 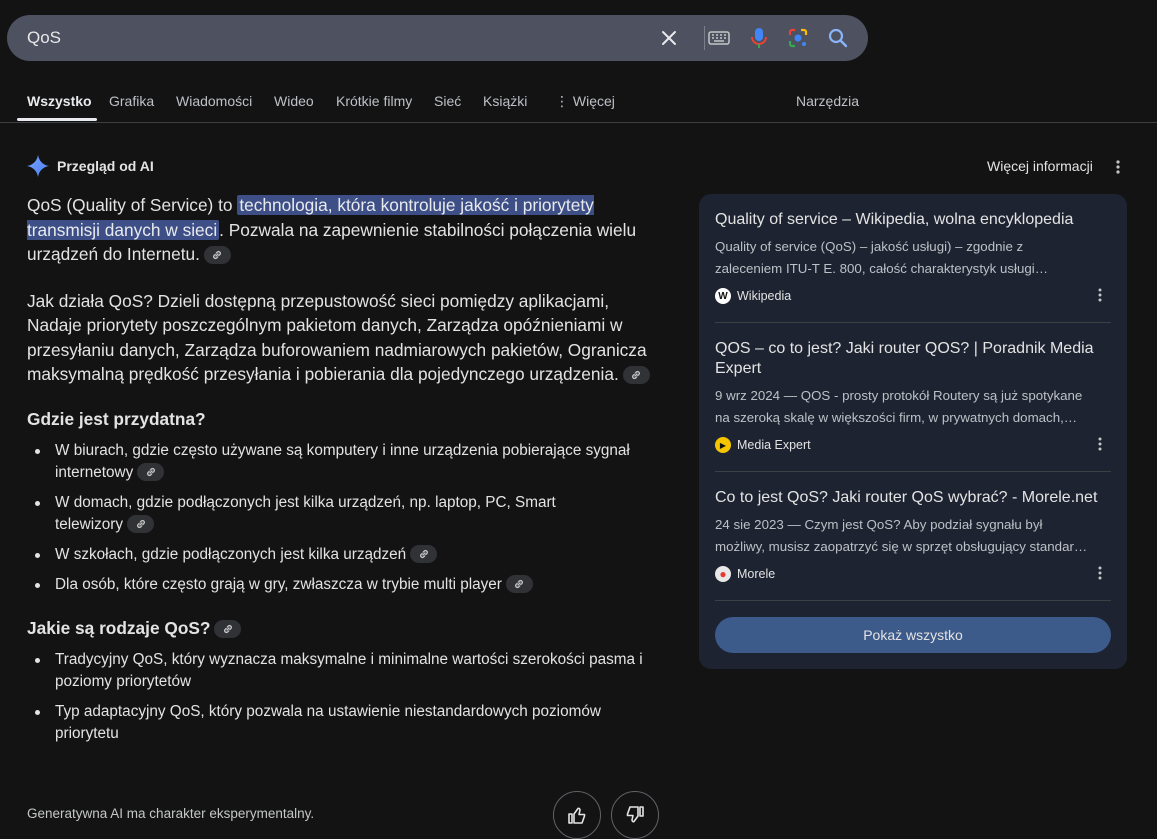 What do you see at coordinates (374, 101) in the screenshot?
I see `tab-short-videos: Krótkie filmy` at bounding box center [374, 101].